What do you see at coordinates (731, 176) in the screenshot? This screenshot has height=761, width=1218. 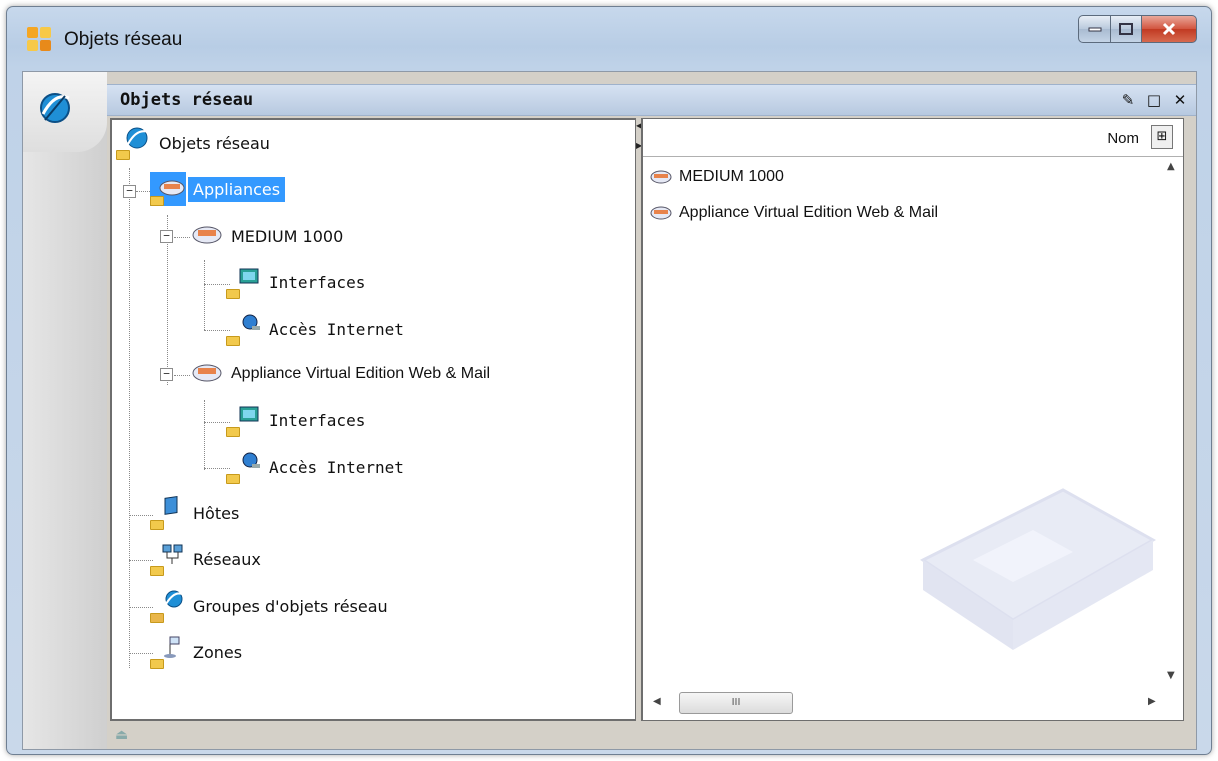 I see `list-item-label: MEDIUM 1000` at bounding box center [731, 176].